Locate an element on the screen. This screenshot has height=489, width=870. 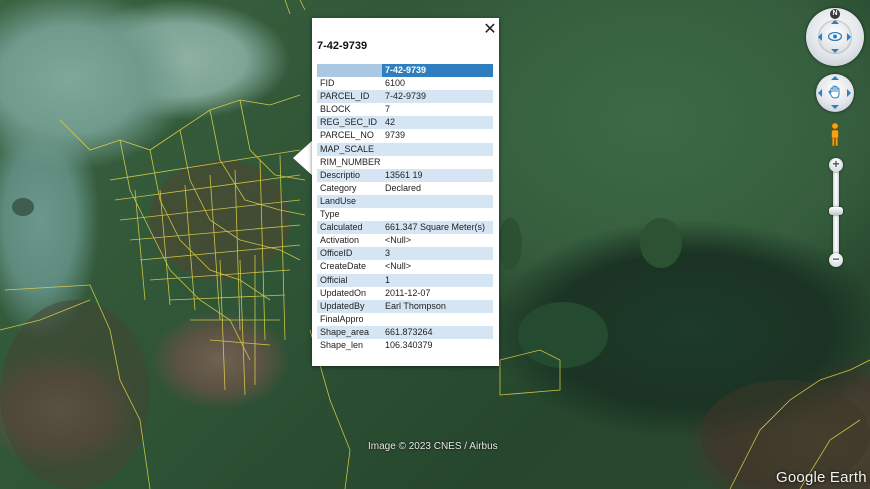
look-up-arrow-icon is located at coordinates (835, 22).